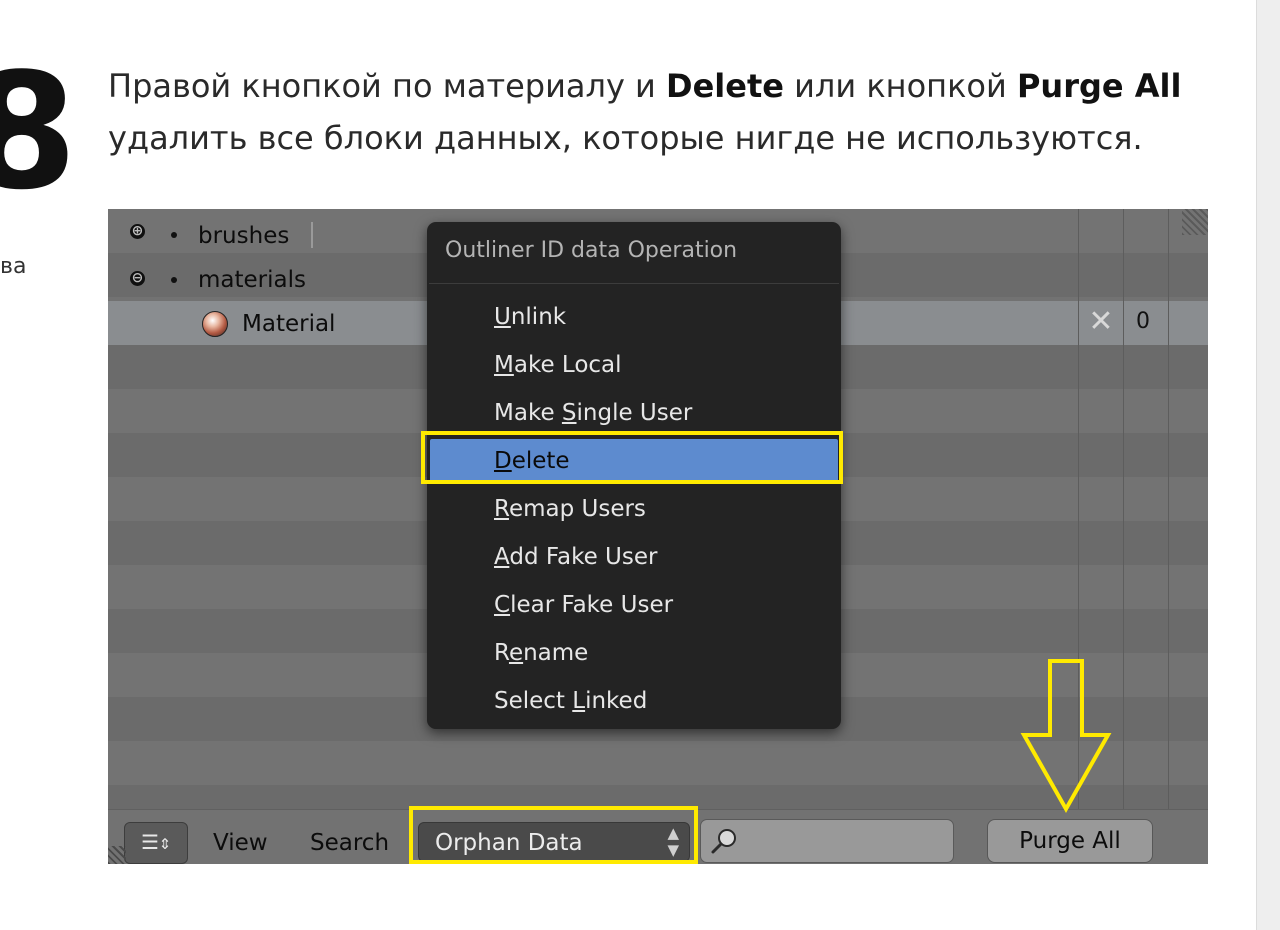  I want to click on x-icon: ✕, so click(1101, 322).